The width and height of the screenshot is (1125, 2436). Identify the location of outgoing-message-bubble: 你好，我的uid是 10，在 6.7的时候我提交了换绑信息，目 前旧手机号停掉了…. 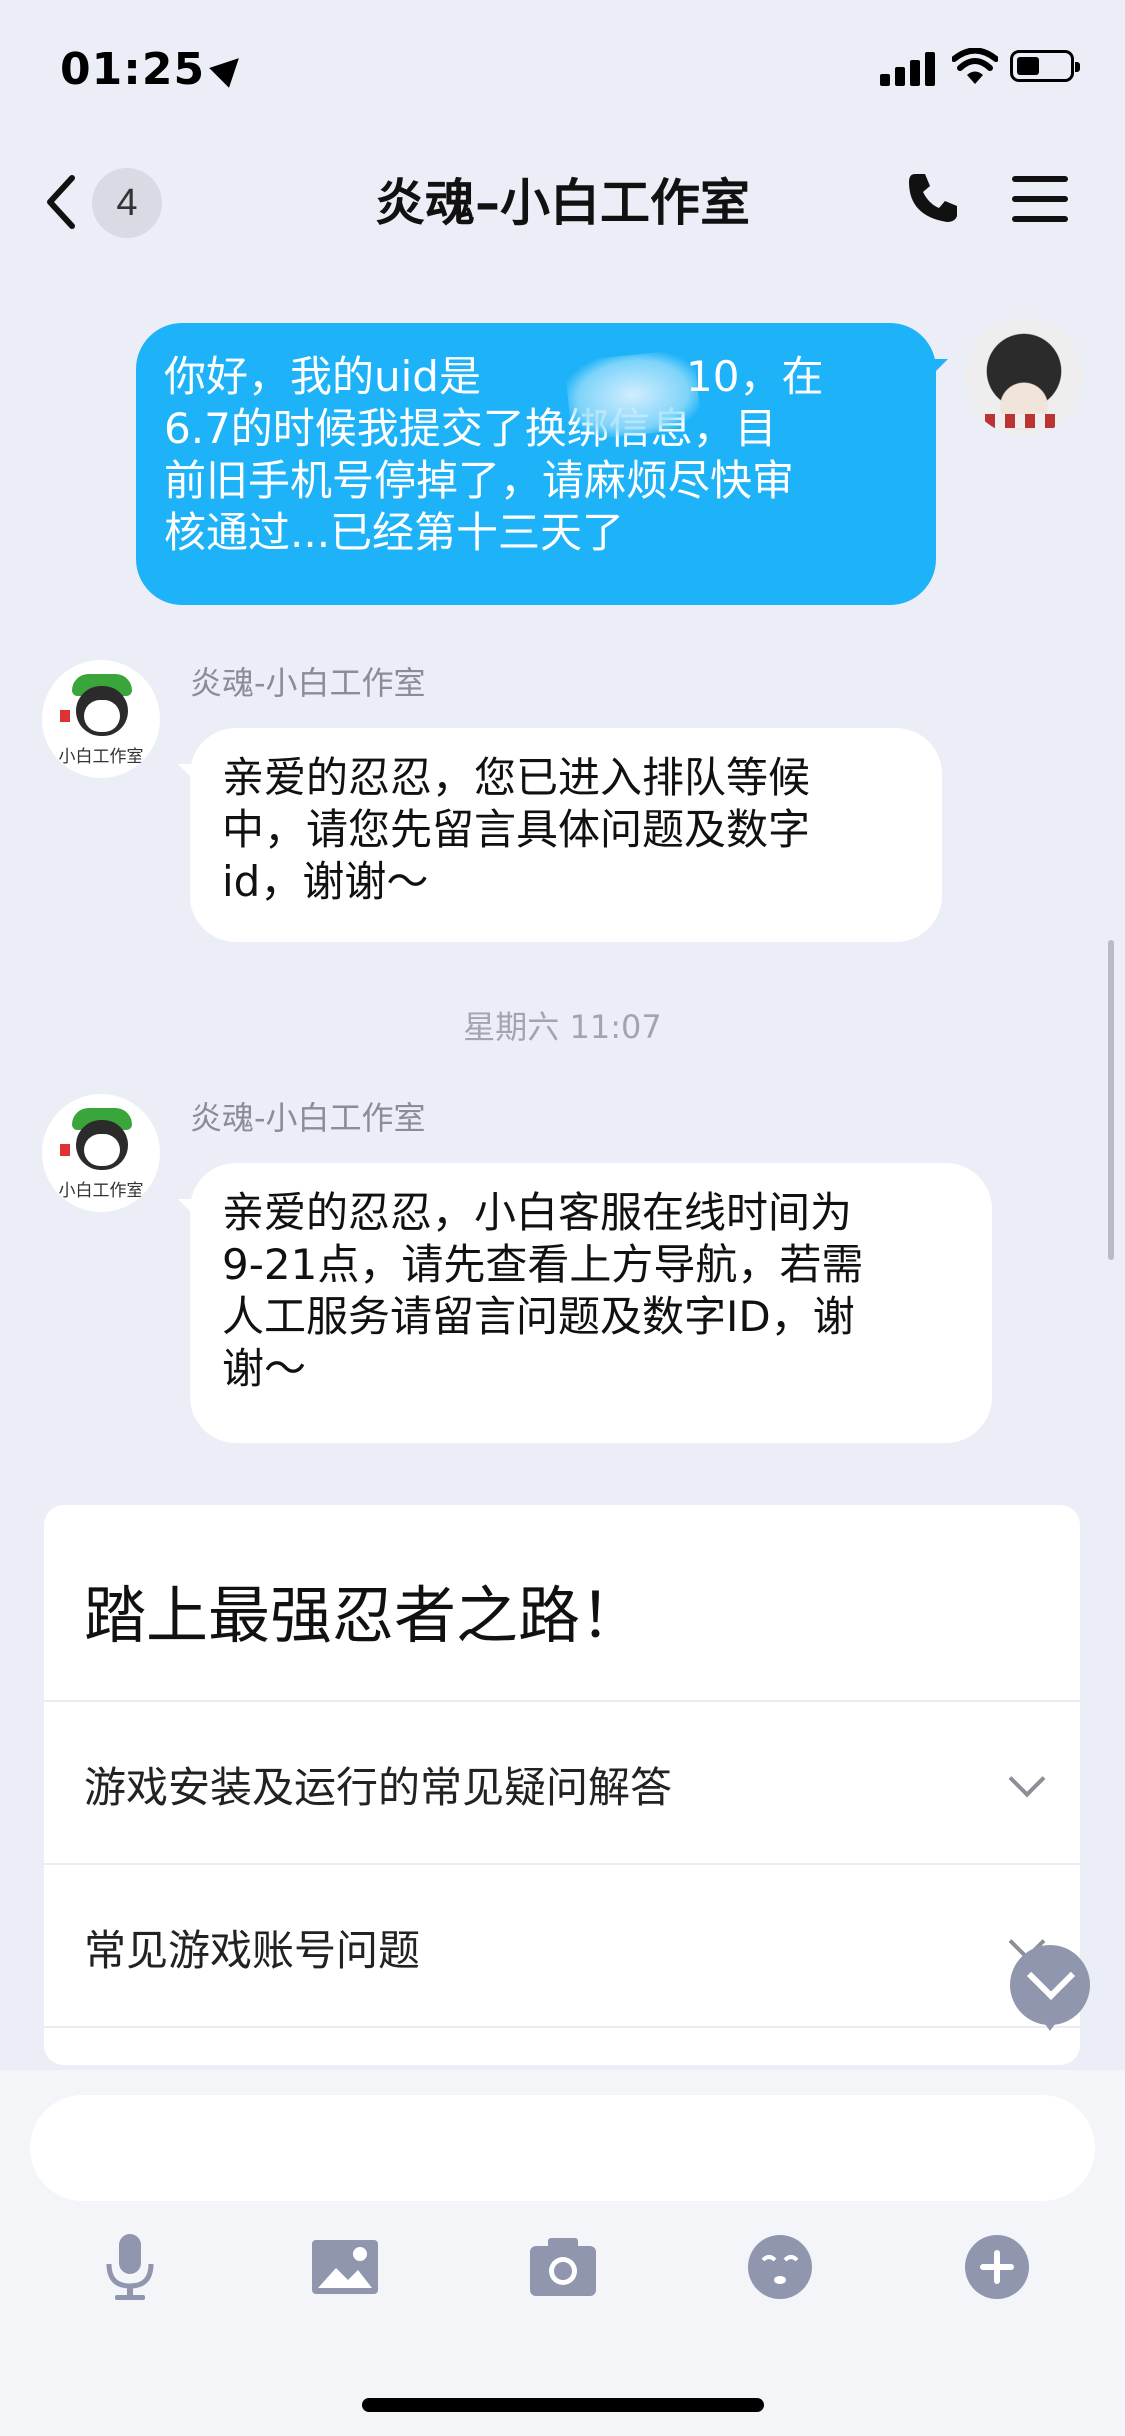
(542, 464).